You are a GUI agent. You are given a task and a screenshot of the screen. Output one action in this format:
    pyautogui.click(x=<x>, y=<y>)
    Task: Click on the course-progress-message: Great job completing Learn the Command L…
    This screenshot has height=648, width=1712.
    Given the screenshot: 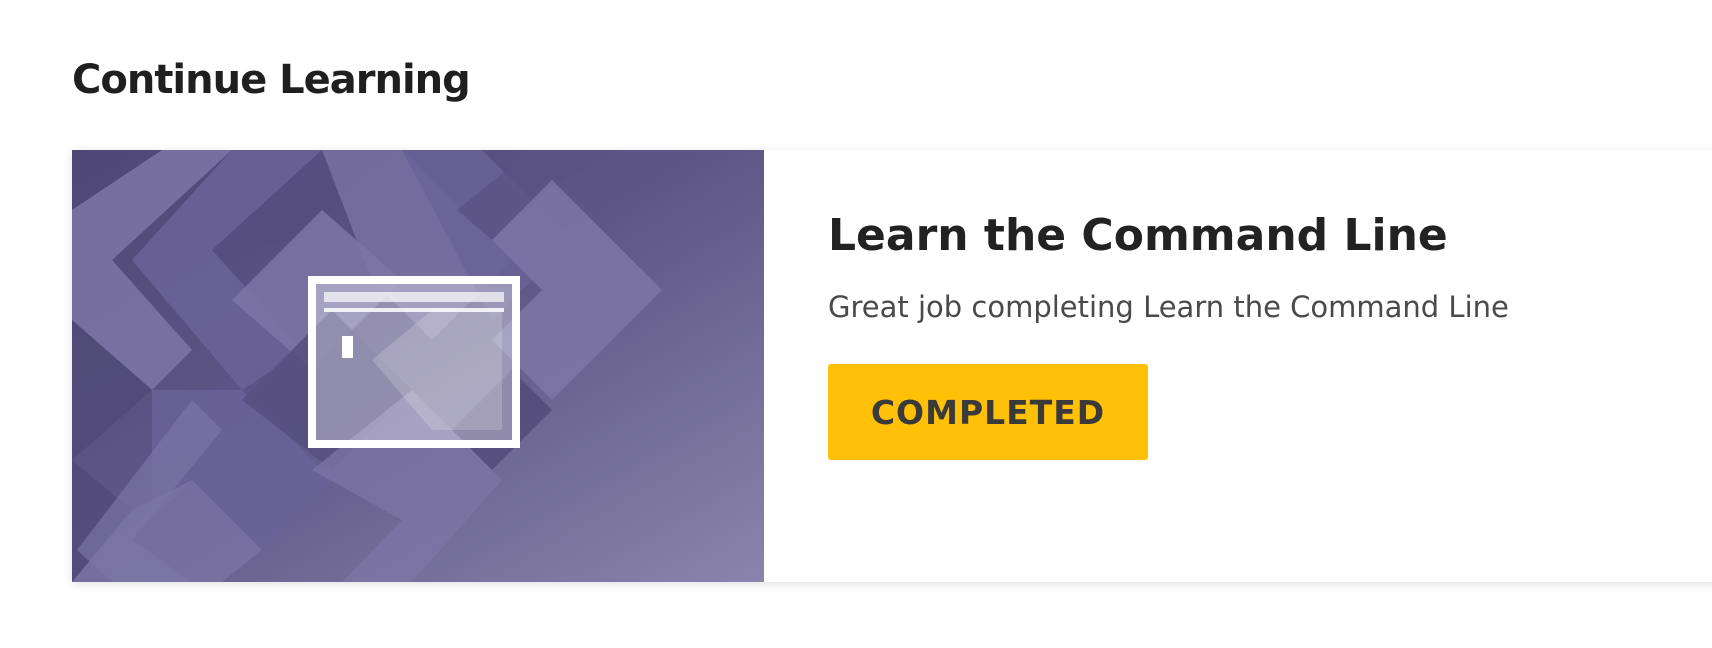 What is the action you would take?
    pyautogui.click(x=1168, y=307)
    